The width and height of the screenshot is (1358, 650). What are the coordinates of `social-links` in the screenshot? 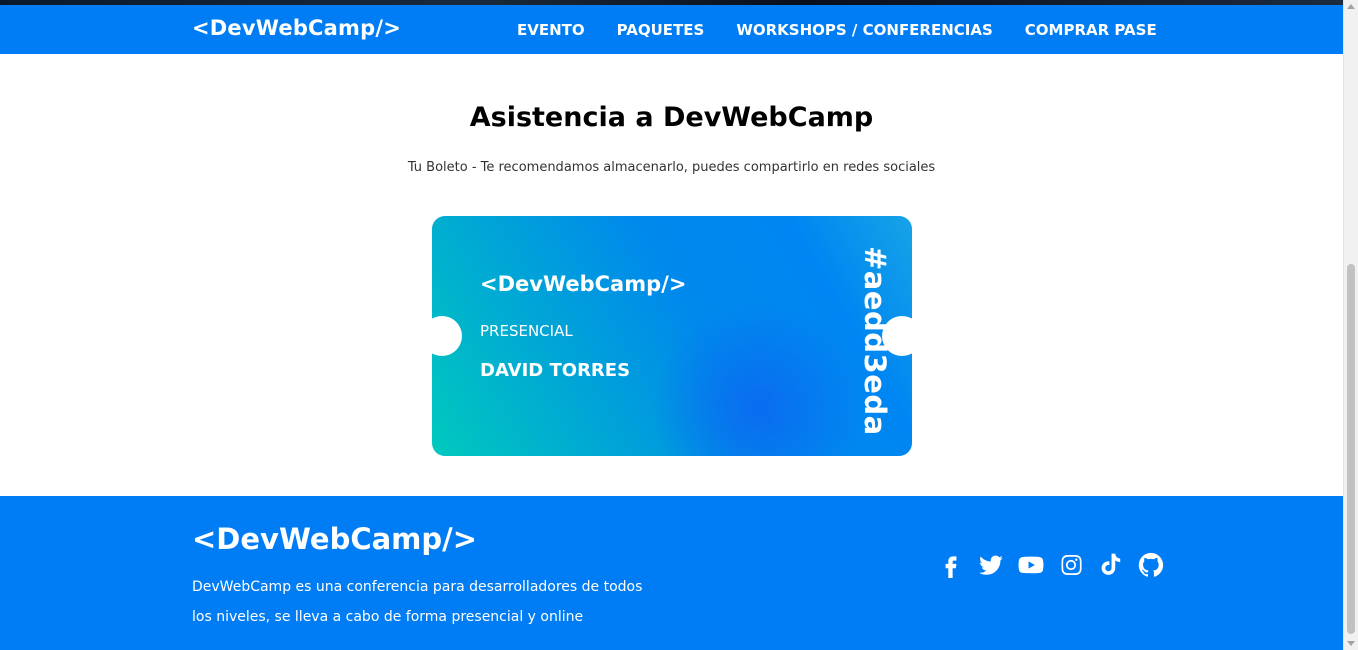 It's located at (1051, 565).